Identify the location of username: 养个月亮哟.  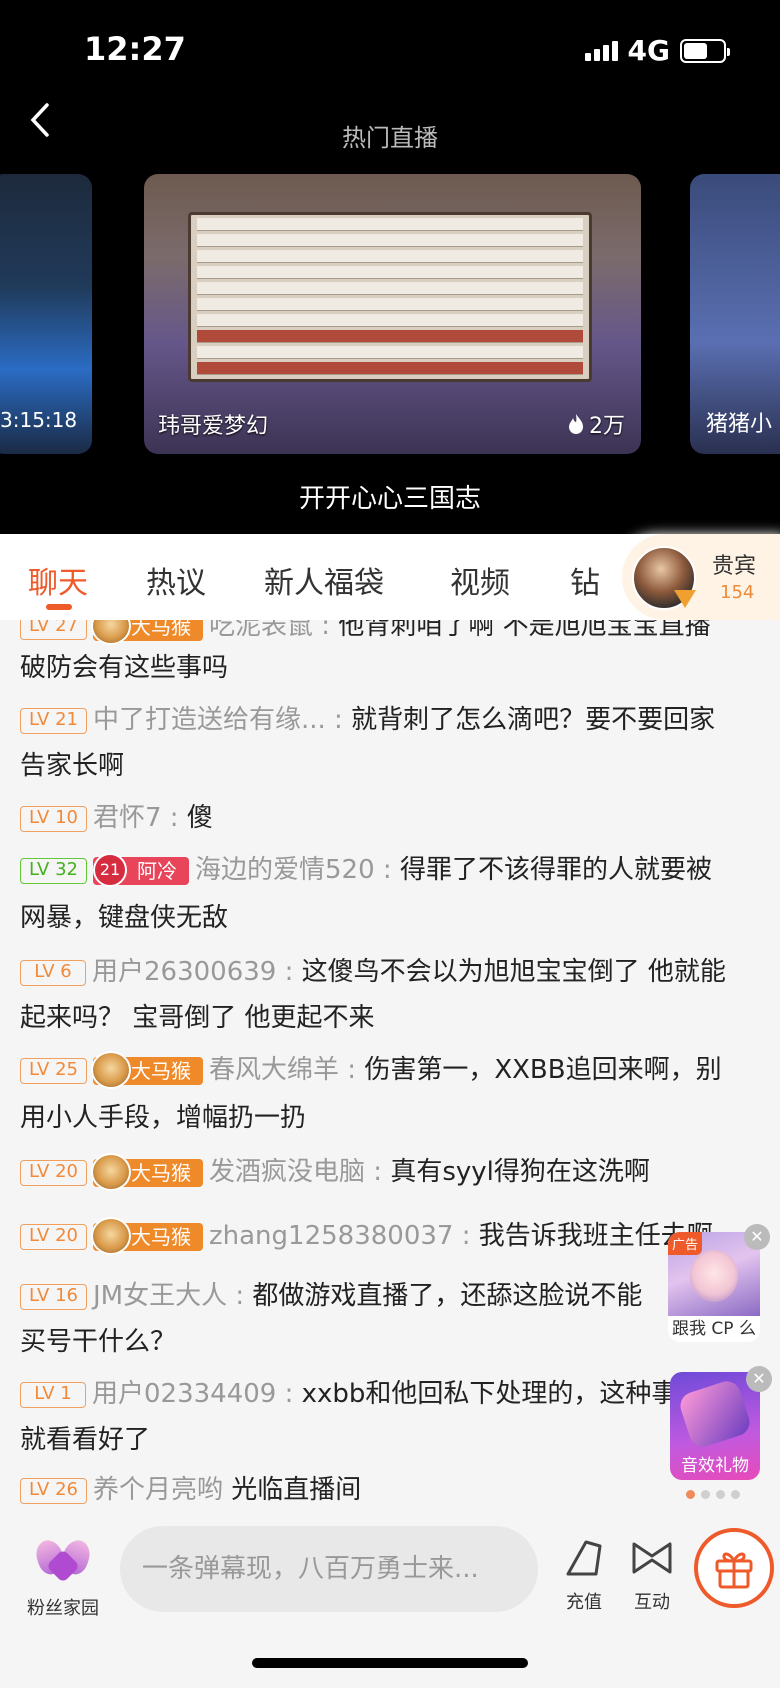
(158, 1490).